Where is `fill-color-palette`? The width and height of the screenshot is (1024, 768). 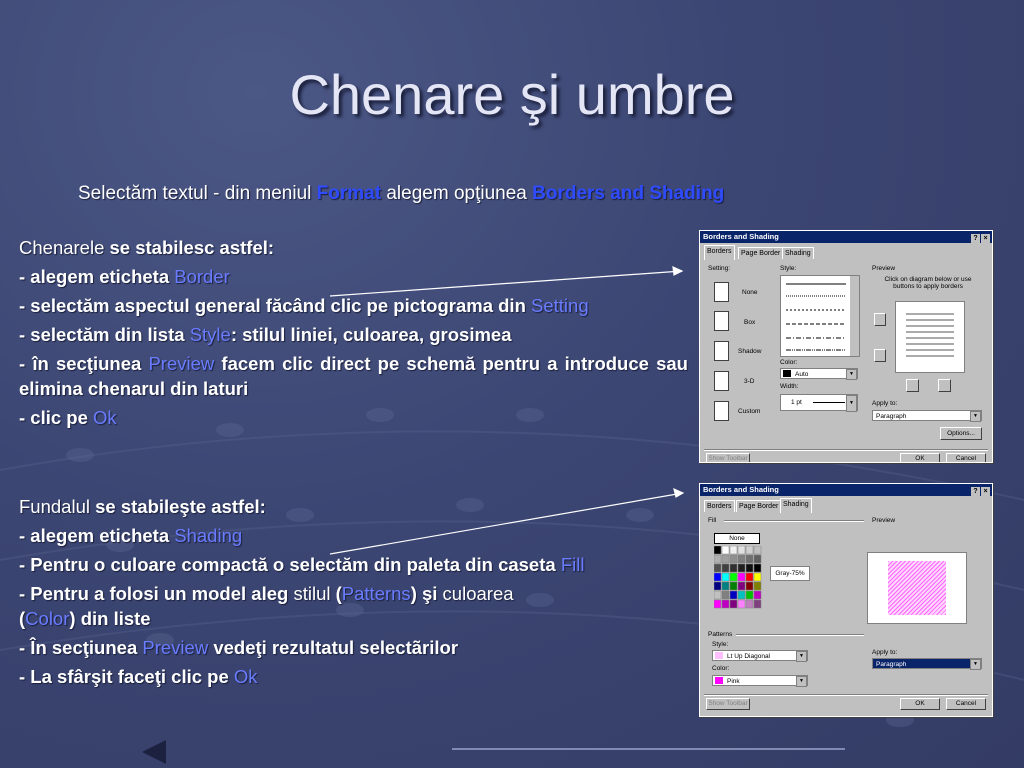 fill-color-palette is located at coordinates (738, 579).